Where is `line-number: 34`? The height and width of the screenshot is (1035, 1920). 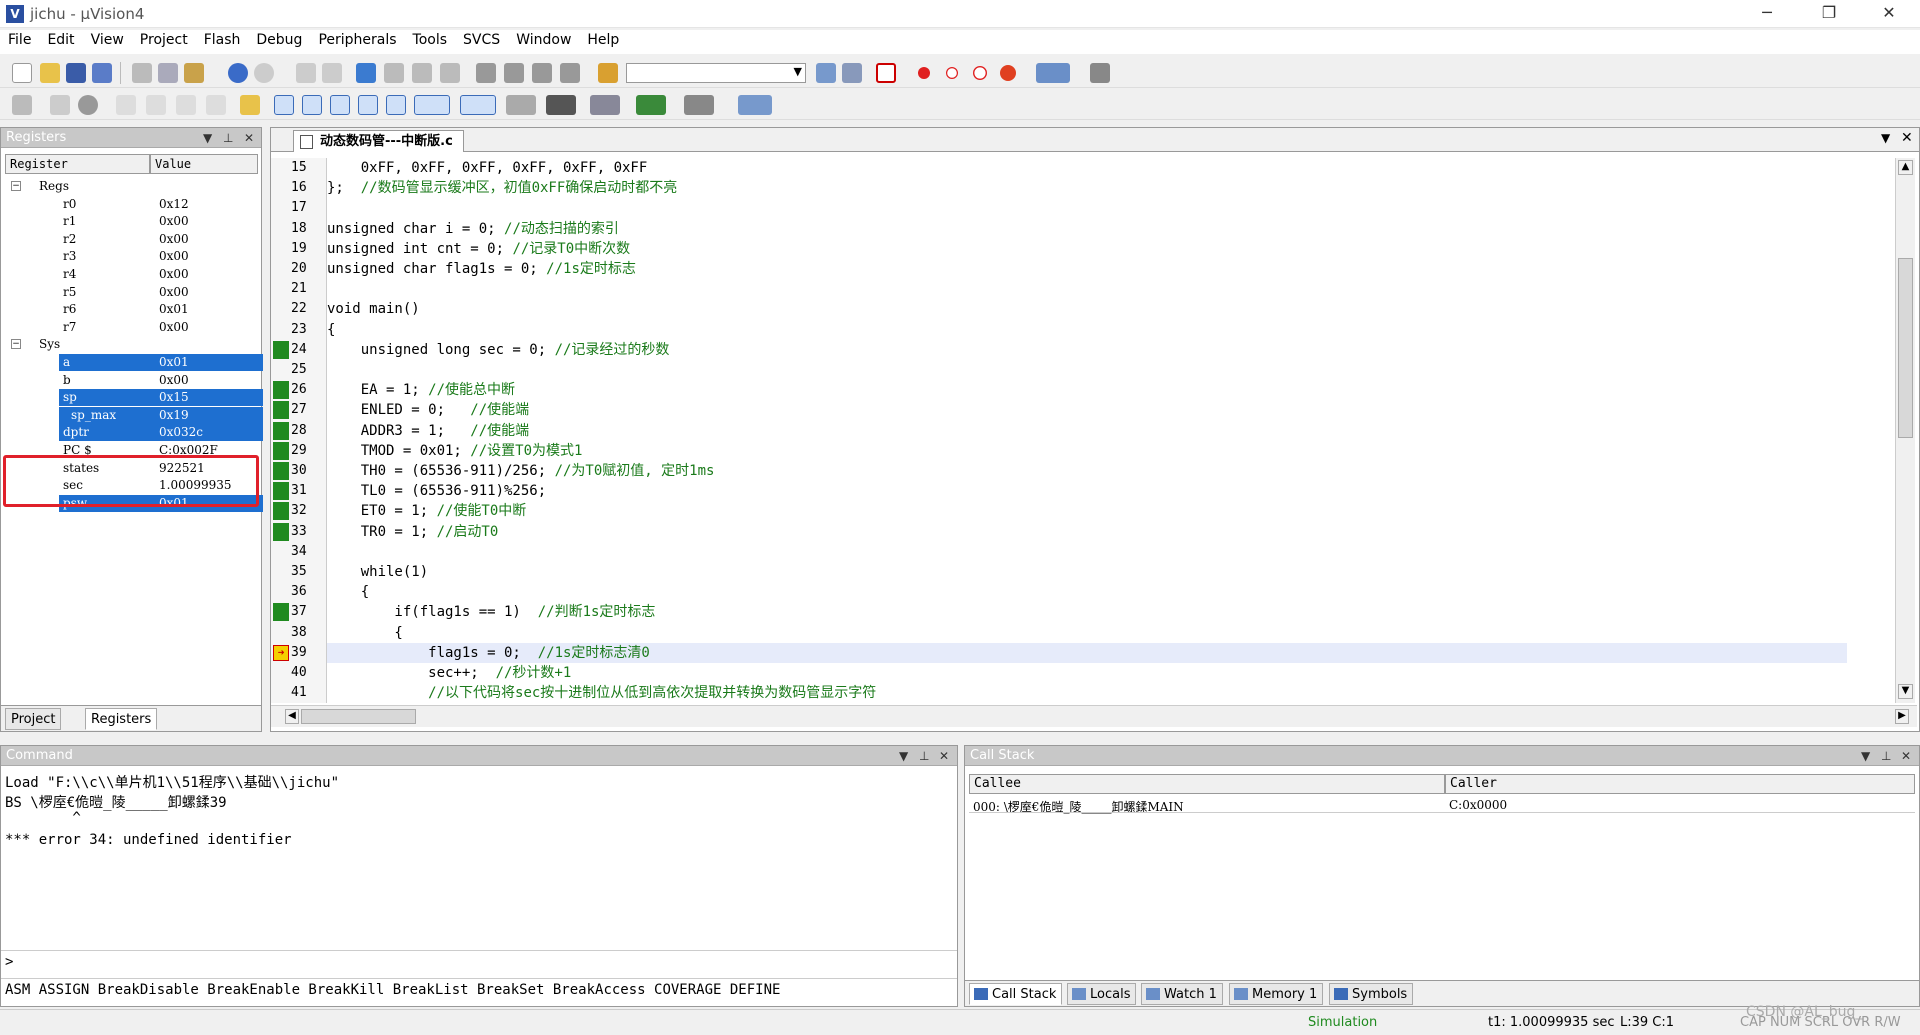 line-number: 34 is located at coordinates (299, 552).